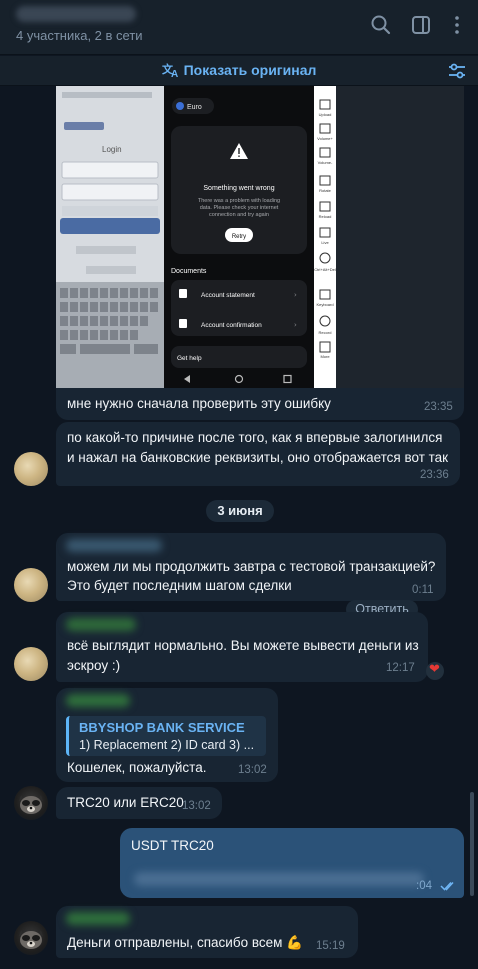 The image size is (478, 969). Describe the element at coordinates (292, 863) in the screenshot. I see `outgoing-message-bubble: USDT TRC20 :04` at that location.